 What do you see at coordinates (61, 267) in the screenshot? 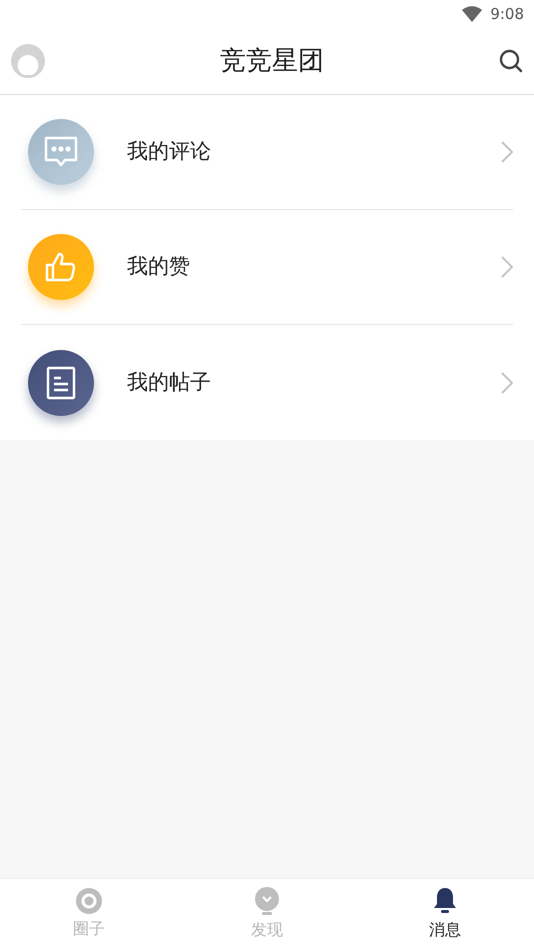
I see `thumbs-up-icon` at bounding box center [61, 267].